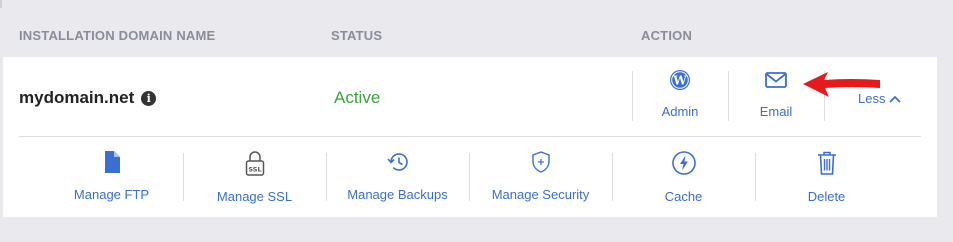 The width and height of the screenshot is (953, 242). I want to click on delete-label: Delete, so click(826, 196).